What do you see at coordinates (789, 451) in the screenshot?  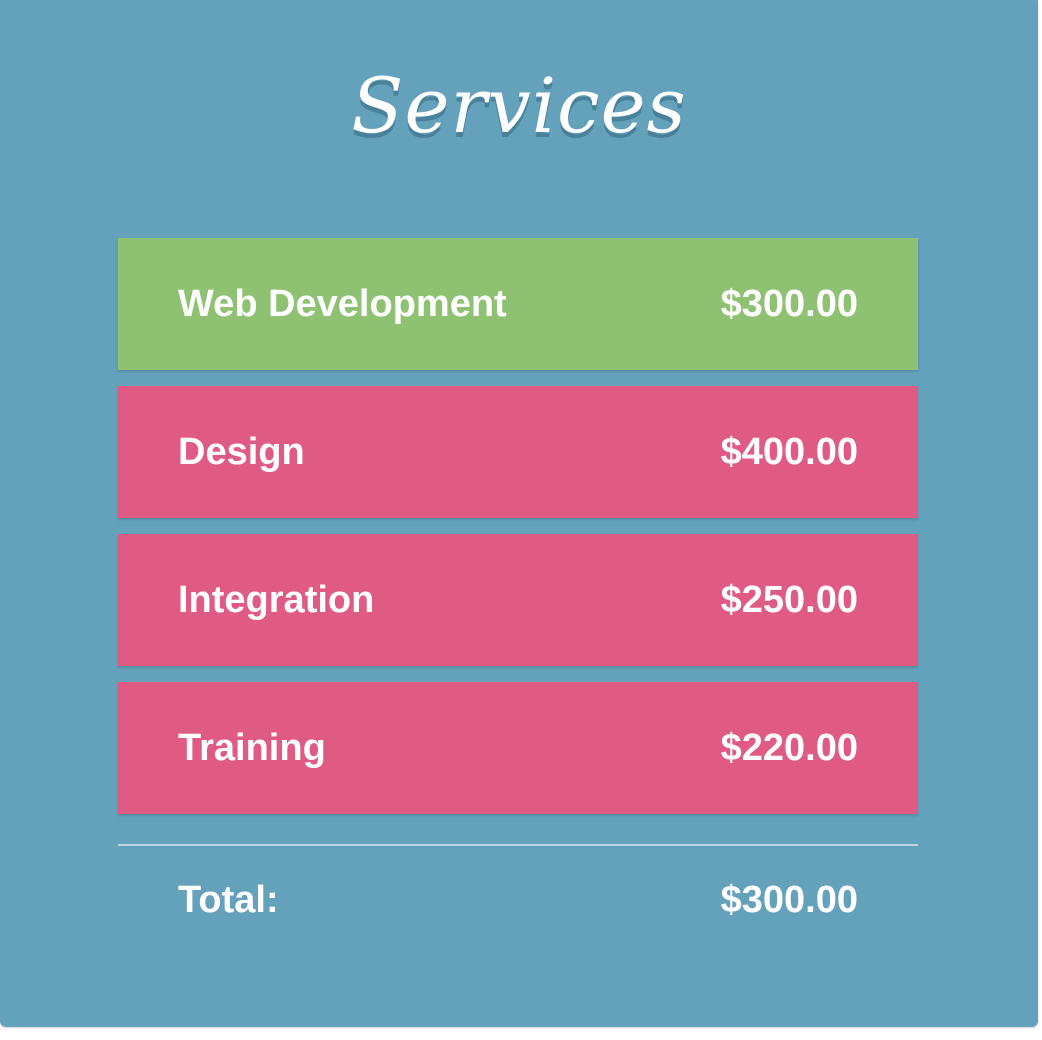 I see `service-price: $400.00` at bounding box center [789, 451].